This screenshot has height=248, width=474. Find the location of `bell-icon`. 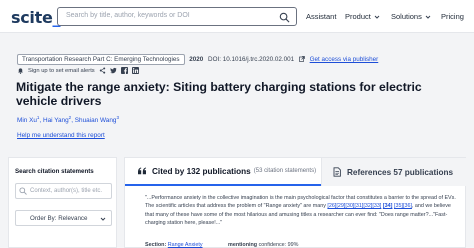

bell-icon is located at coordinates (20, 71).